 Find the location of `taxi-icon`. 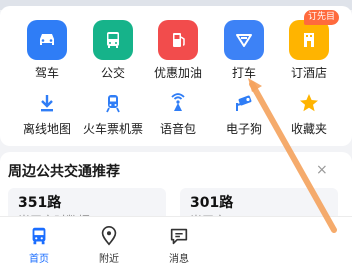

taxi-icon is located at coordinates (244, 40).